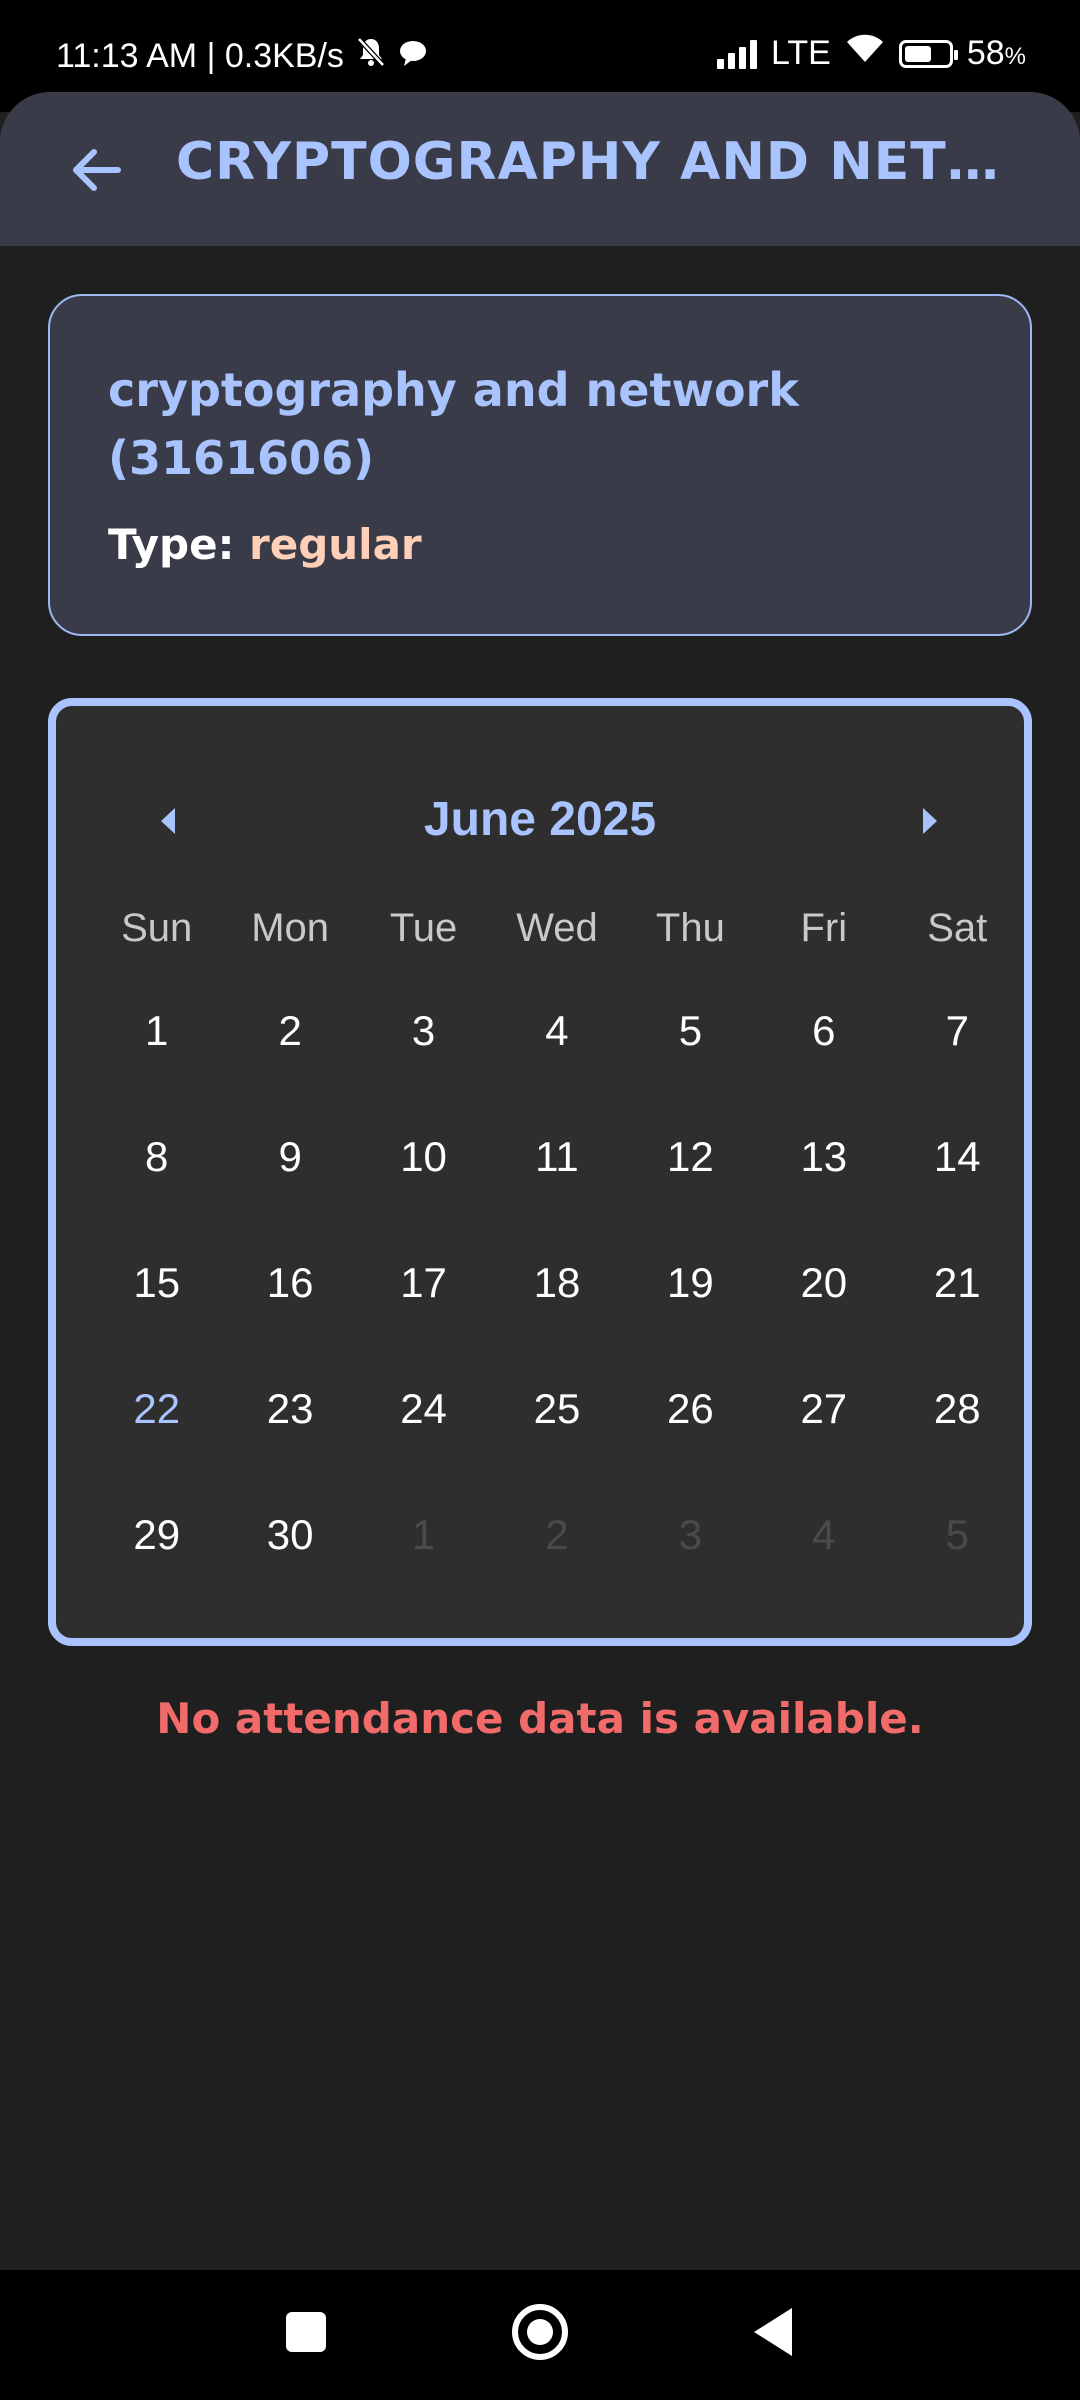 The width and height of the screenshot is (1080, 2400). Describe the element at coordinates (823, 1321) in the screenshot. I see `calendar-day: 20` at that location.